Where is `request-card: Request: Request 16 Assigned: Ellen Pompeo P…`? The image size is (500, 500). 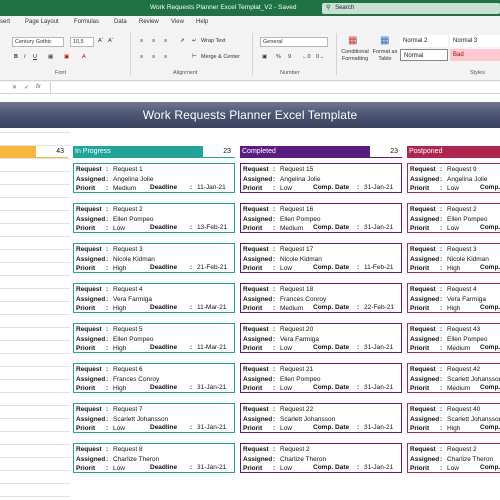
request-card: Request: Request 16 Assigned: Ellen Pompeo P… is located at coordinates (321, 218).